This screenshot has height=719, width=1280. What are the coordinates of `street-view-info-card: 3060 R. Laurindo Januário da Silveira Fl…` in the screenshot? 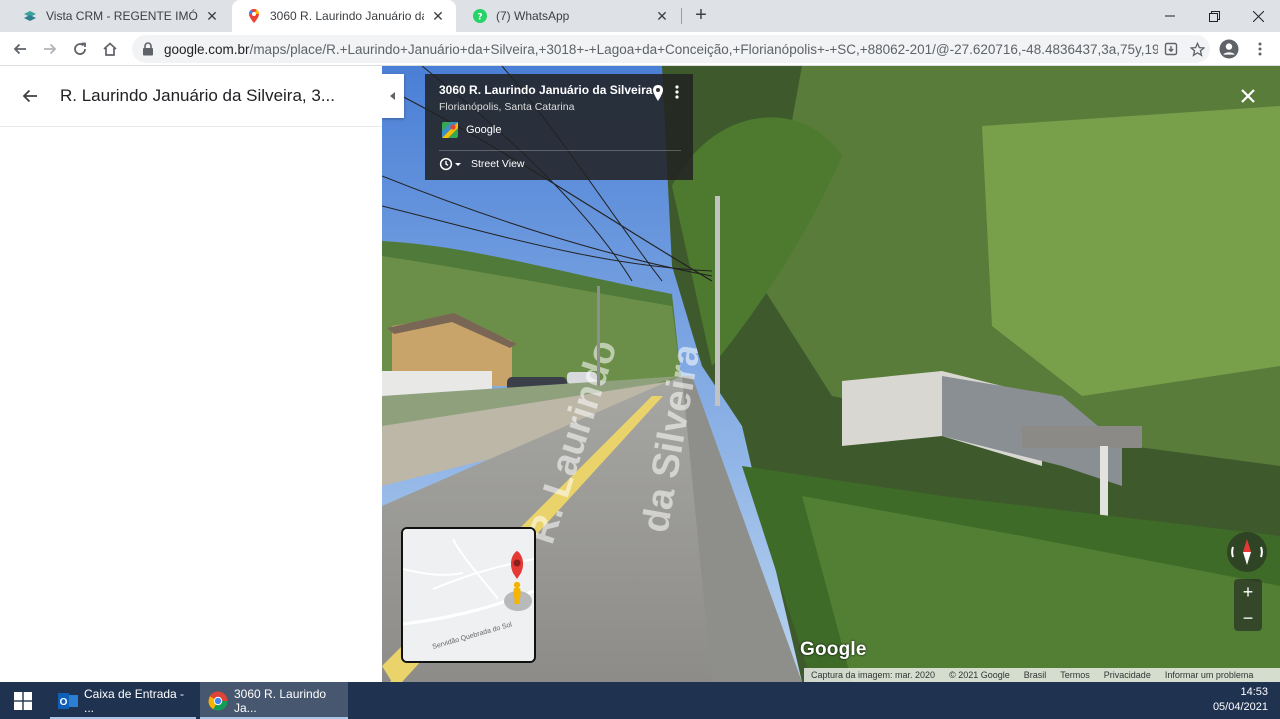 It's located at (559, 127).